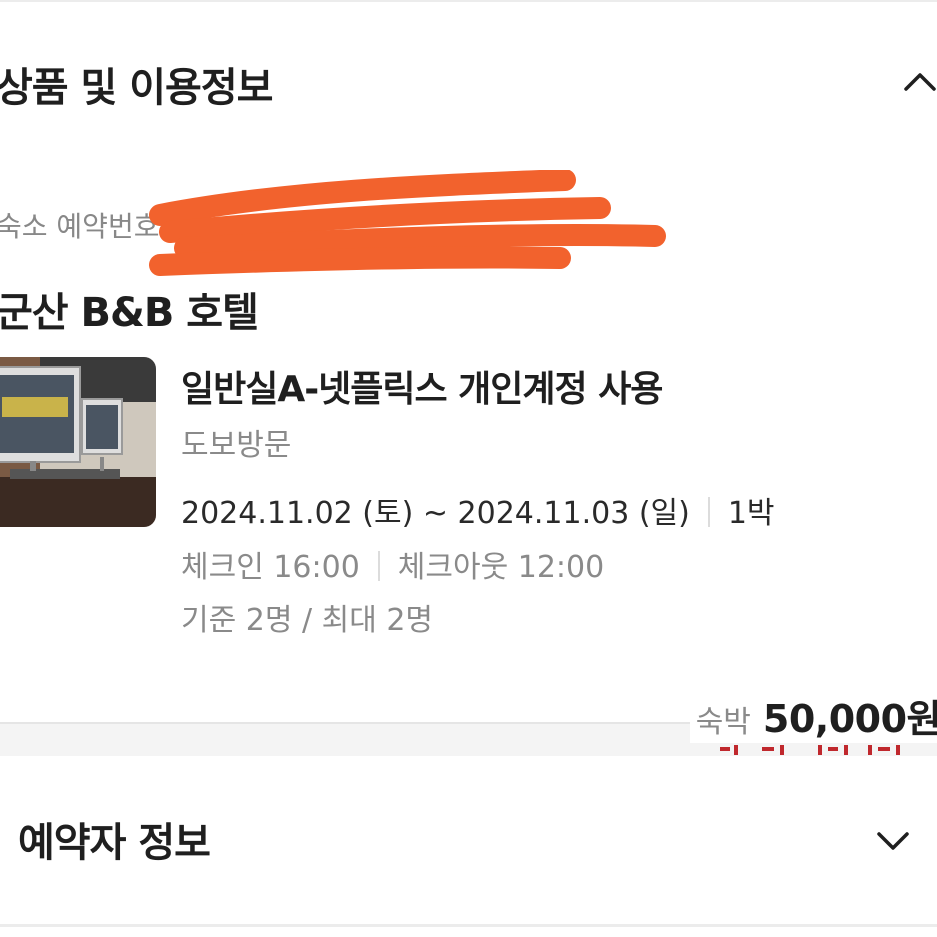 The image size is (937, 937). I want to click on price-value: 50,000원, so click(849, 719).